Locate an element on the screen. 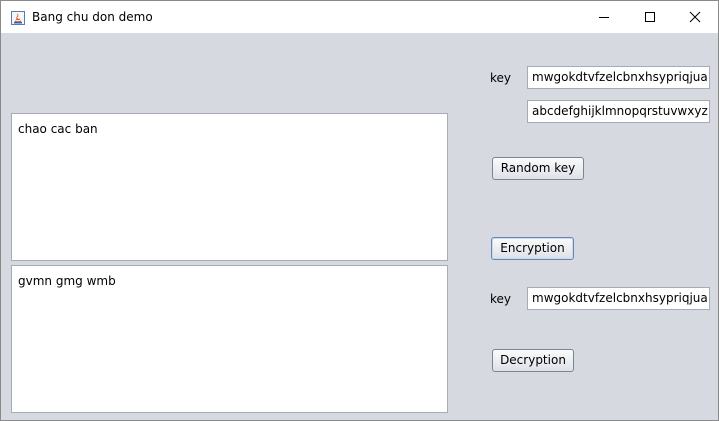 The height and width of the screenshot is (421, 719). maximize-button is located at coordinates (650, 17).